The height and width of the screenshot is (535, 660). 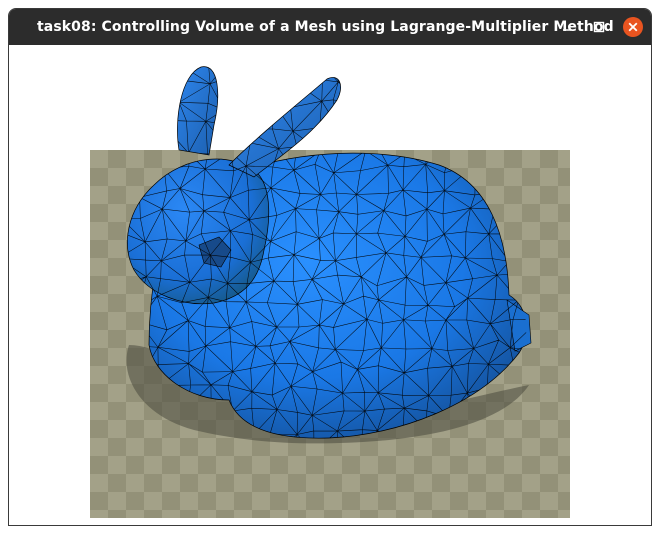 I want to click on minimize-icon, so click(x=567, y=30).